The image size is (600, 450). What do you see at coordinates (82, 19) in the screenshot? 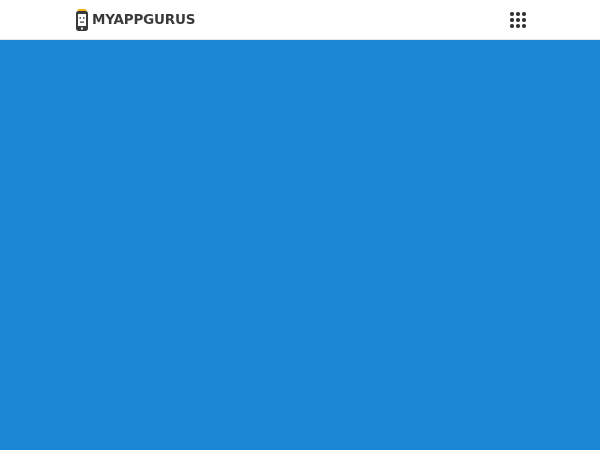
I see `phone-logo-icon` at bounding box center [82, 19].